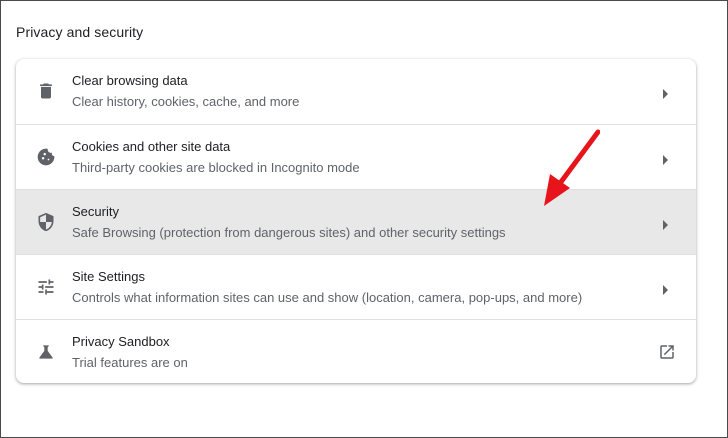  What do you see at coordinates (121, 341) in the screenshot?
I see `row-title: Privacy Sandbox` at bounding box center [121, 341].